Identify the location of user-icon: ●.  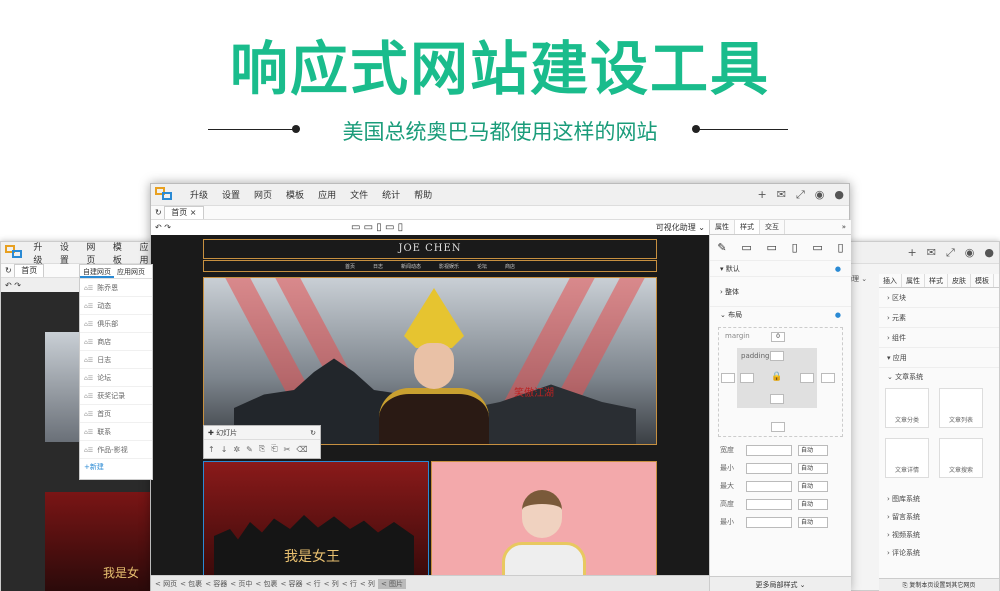
(839, 194).